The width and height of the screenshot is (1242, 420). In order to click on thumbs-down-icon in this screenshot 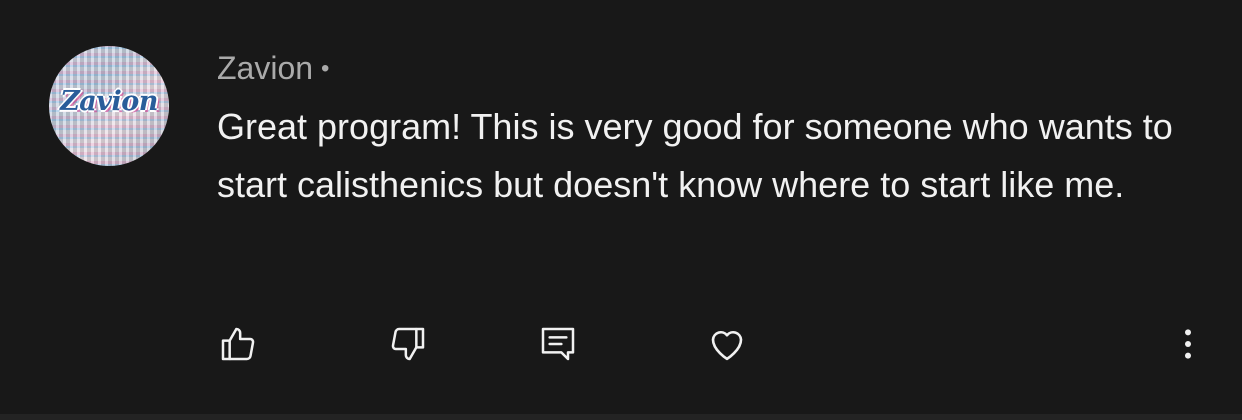, I will do `click(408, 344)`.